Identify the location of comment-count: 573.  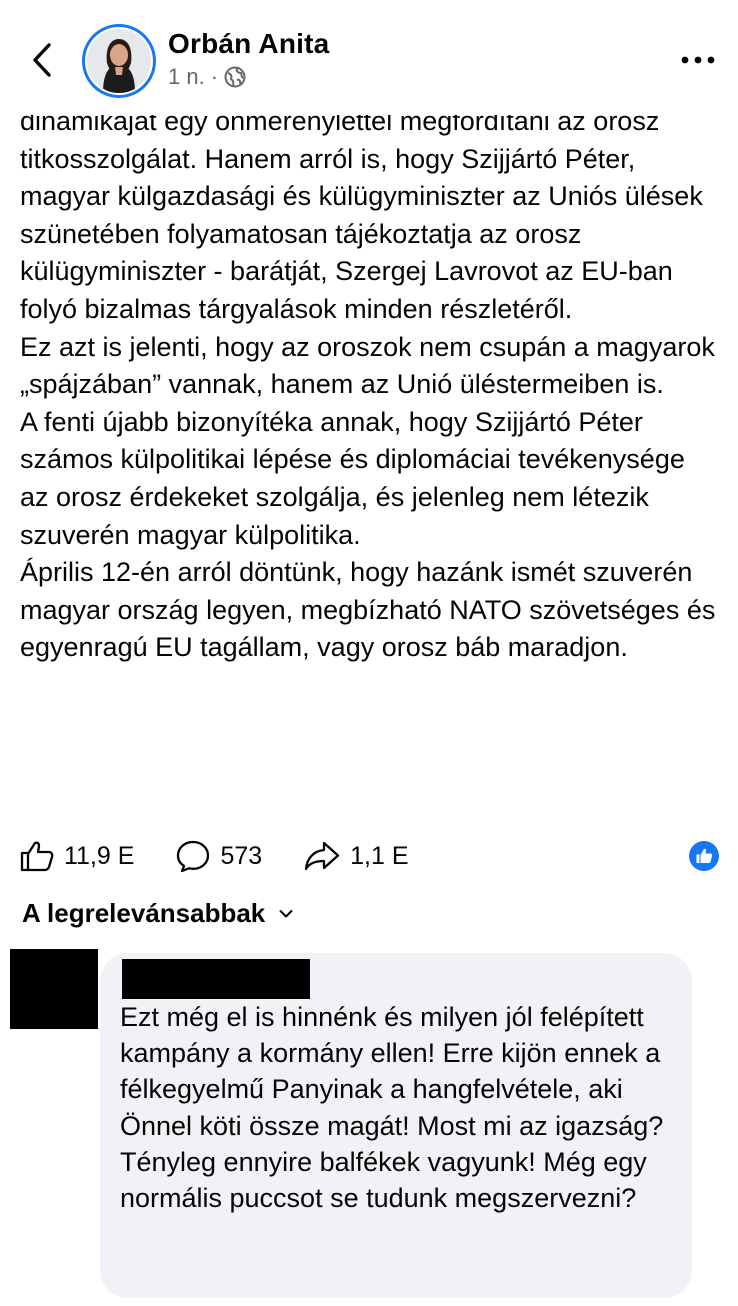
(241, 855).